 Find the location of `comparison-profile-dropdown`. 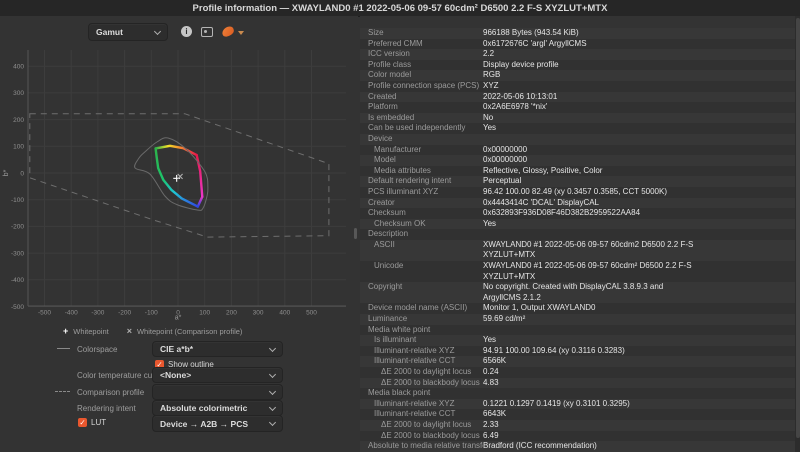

comparison-profile-dropdown is located at coordinates (217, 392).